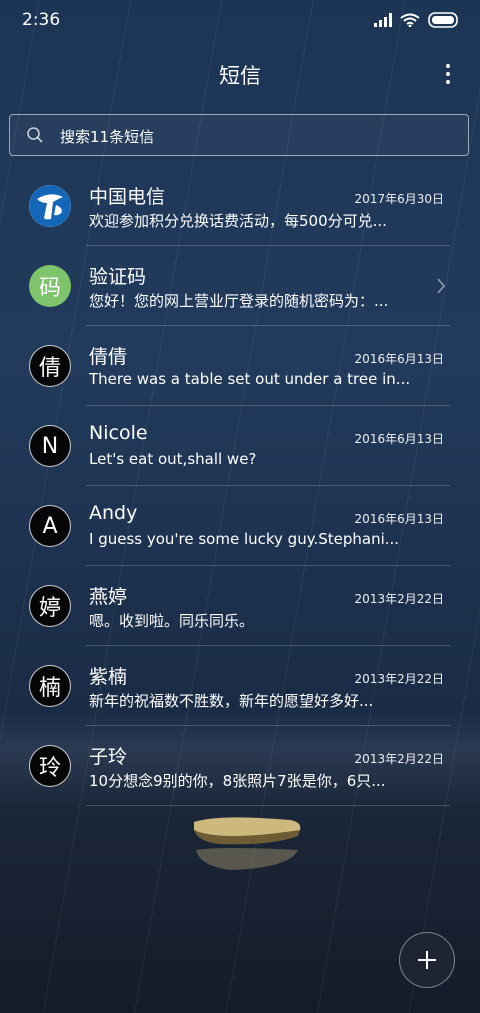 This screenshot has width=480, height=1013. I want to click on conversation-row-6: 婷 燕婷 2013年2月22日 嗯。收到啦。同乐同乐。, so click(240, 606).